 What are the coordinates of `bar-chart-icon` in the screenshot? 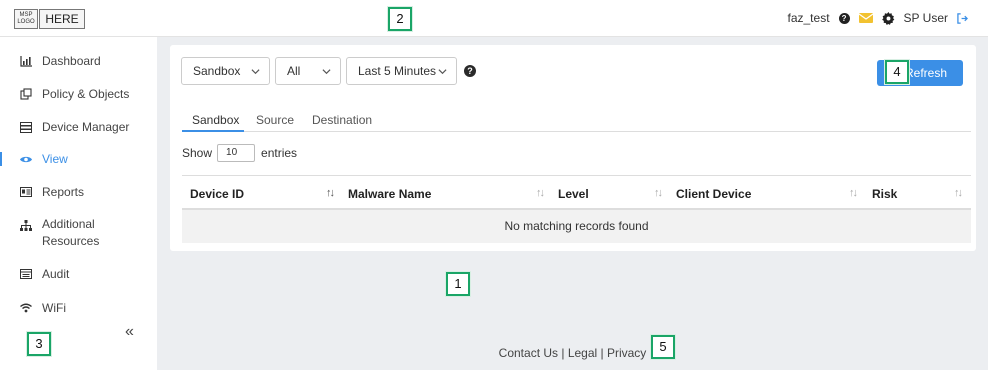 It's located at (26, 61).